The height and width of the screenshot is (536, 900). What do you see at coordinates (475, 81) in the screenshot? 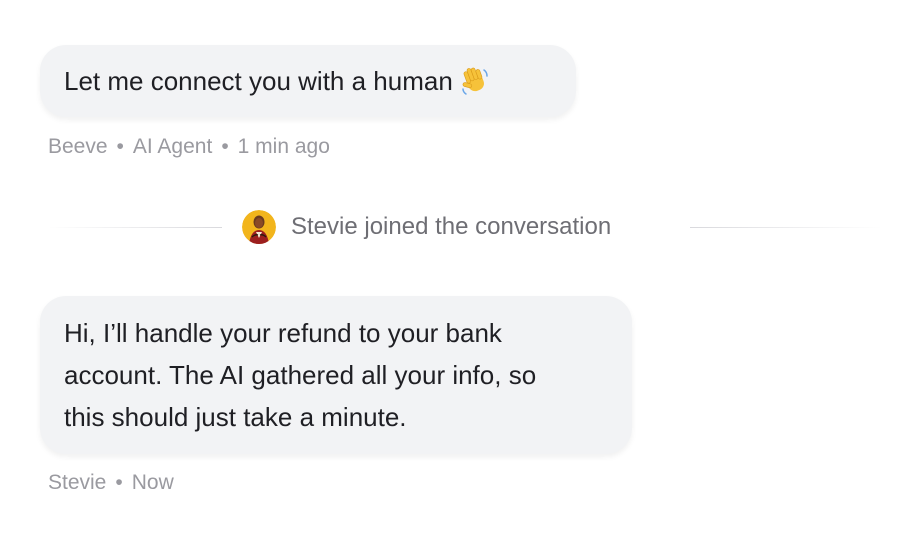
I see `waving-hand-icon` at bounding box center [475, 81].